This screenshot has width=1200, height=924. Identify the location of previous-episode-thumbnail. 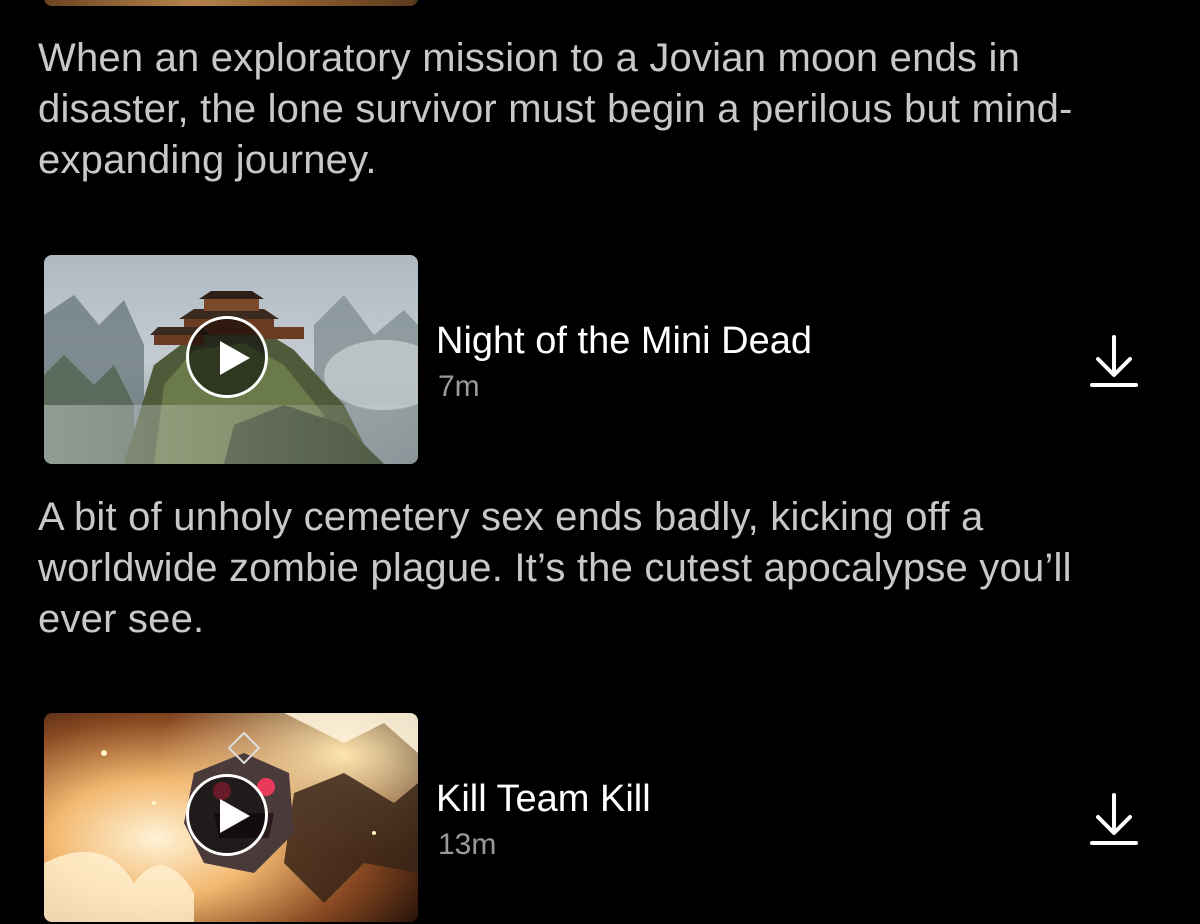
(231, 3).